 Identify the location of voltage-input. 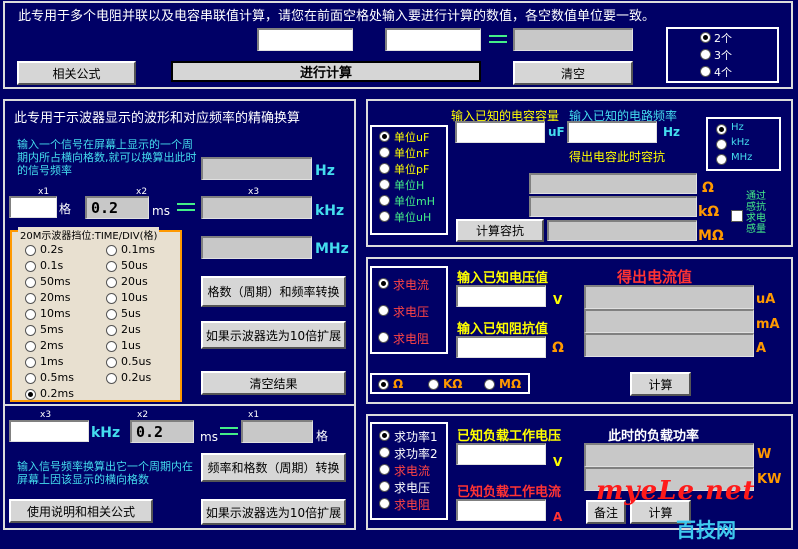
(501, 296).